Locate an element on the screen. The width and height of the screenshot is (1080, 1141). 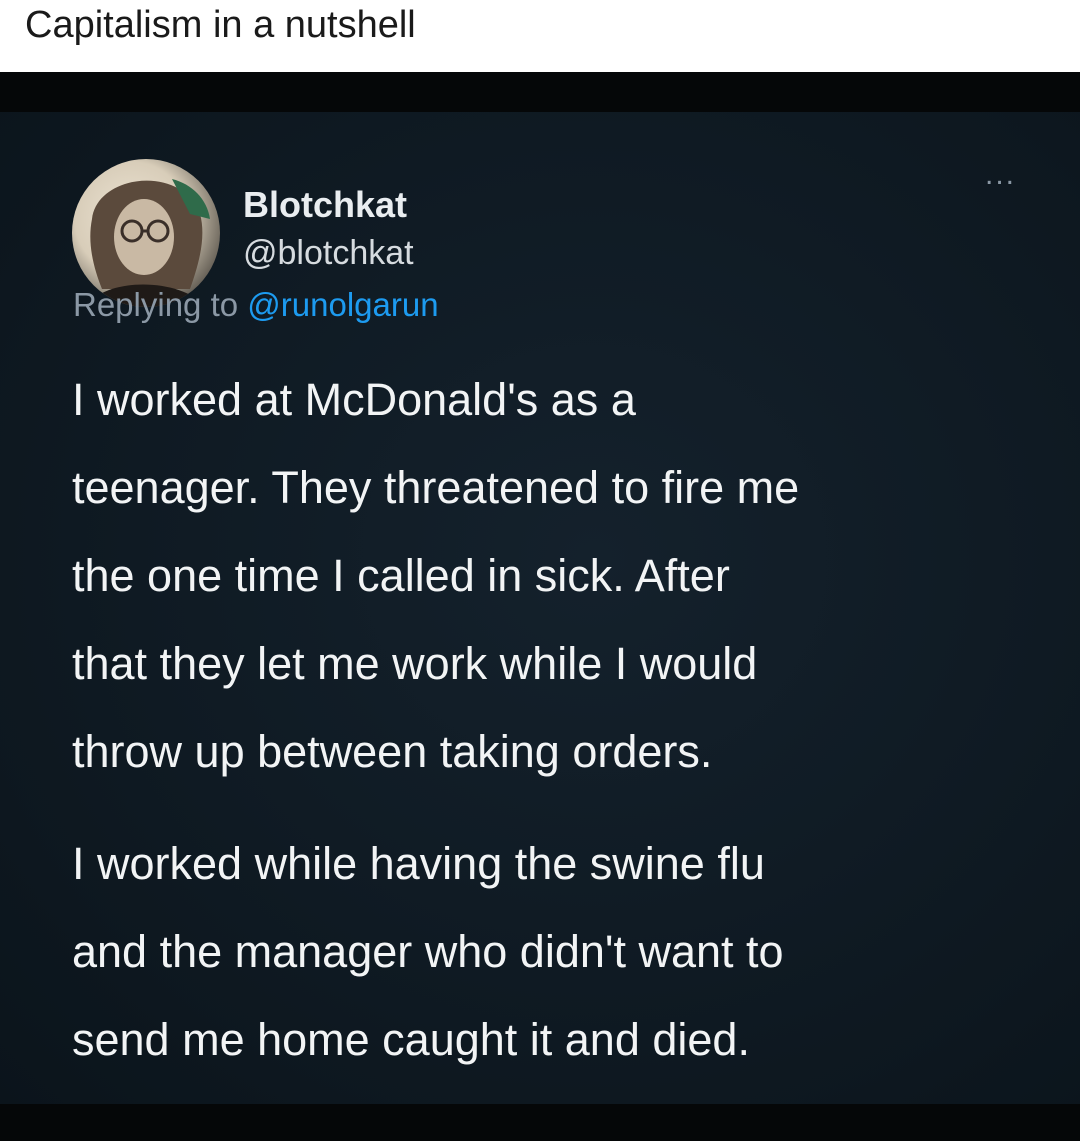
post-caption: Capitalism in a nutshell is located at coordinates (220, 25).